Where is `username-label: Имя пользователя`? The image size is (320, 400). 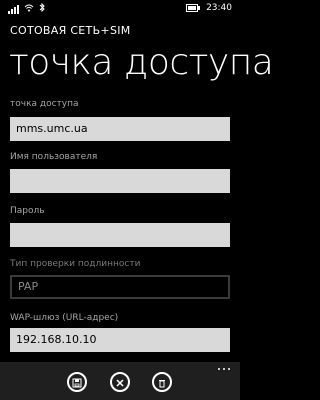
username-label: Имя пользователя is located at coordinates (54, 157).